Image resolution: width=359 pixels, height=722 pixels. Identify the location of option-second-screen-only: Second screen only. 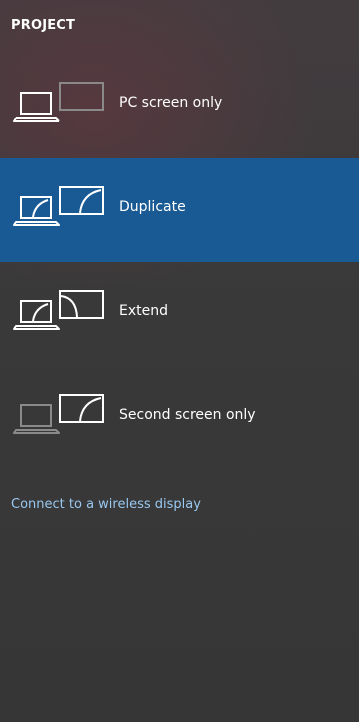
(179, 418).